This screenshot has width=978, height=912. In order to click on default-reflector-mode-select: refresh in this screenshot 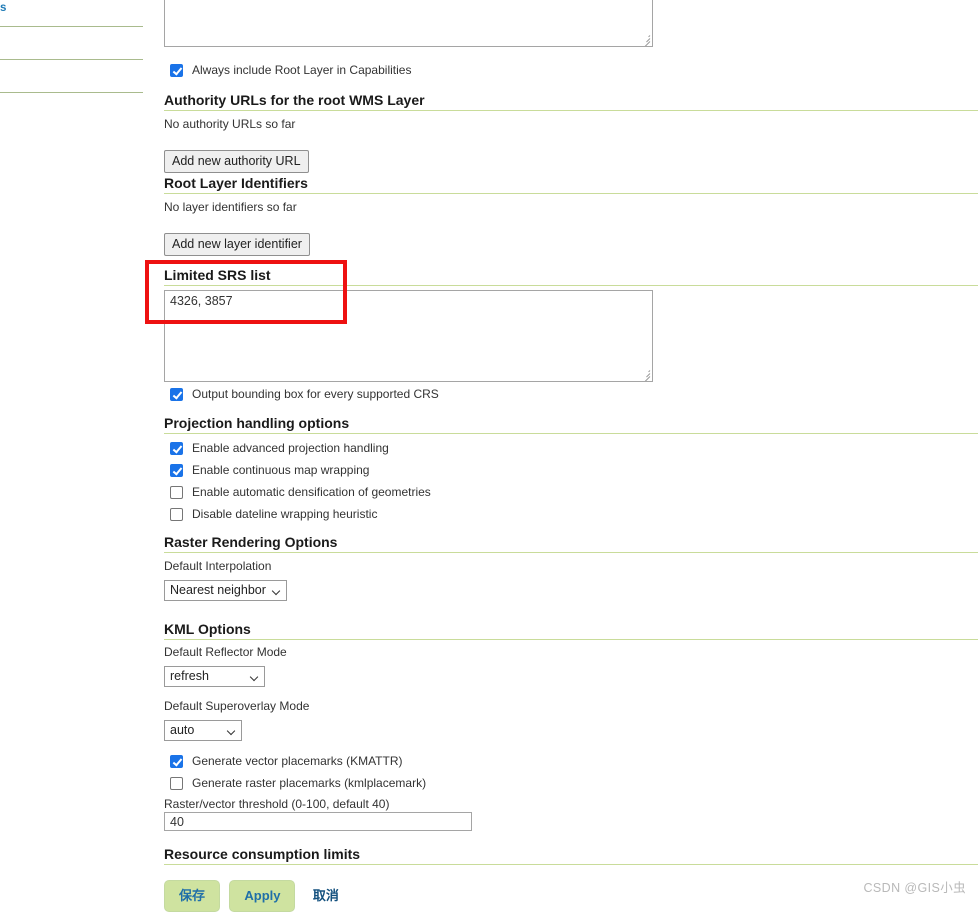, I will do `click(214, 676)`.